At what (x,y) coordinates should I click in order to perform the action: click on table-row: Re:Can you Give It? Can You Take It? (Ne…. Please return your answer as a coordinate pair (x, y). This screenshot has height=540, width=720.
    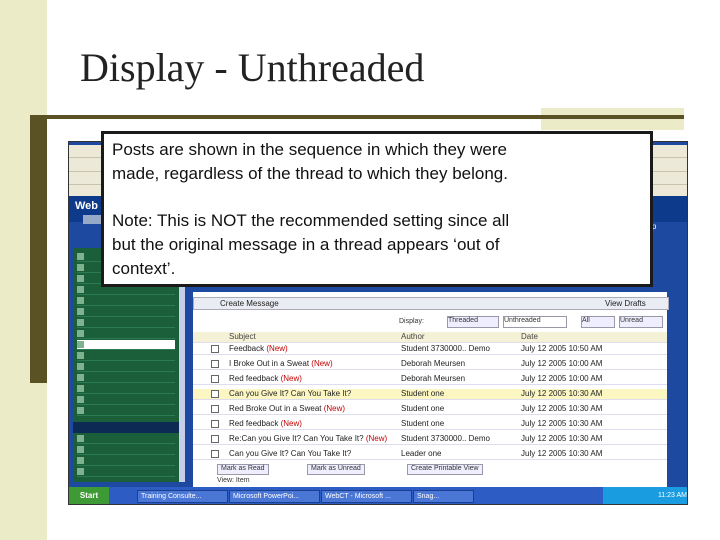
    Looking at the image, I should click on (430, 439).